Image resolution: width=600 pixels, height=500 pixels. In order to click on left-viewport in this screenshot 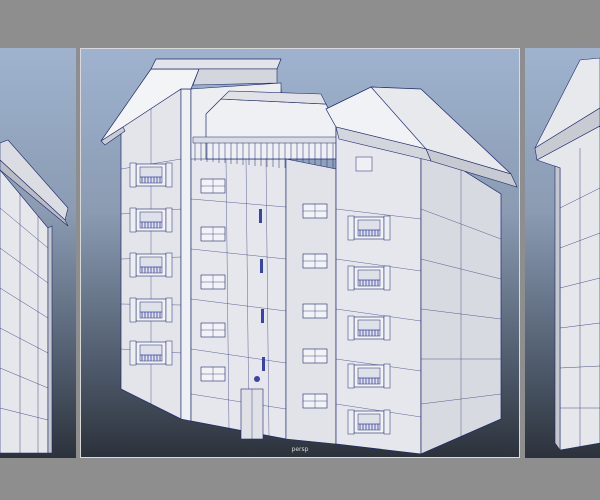, I will do `click(38, 253)`.